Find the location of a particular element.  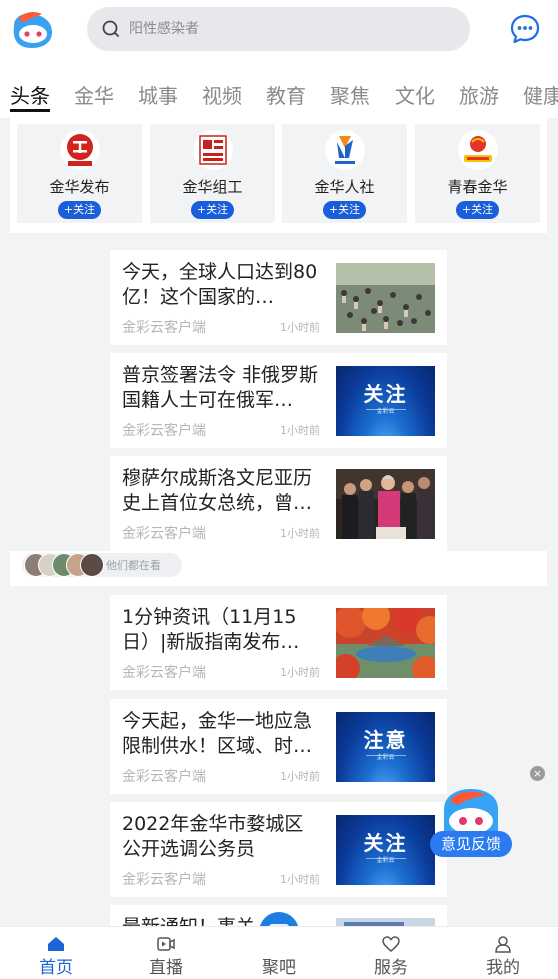

active-tab-indicator is located at coordinates (30, 110).